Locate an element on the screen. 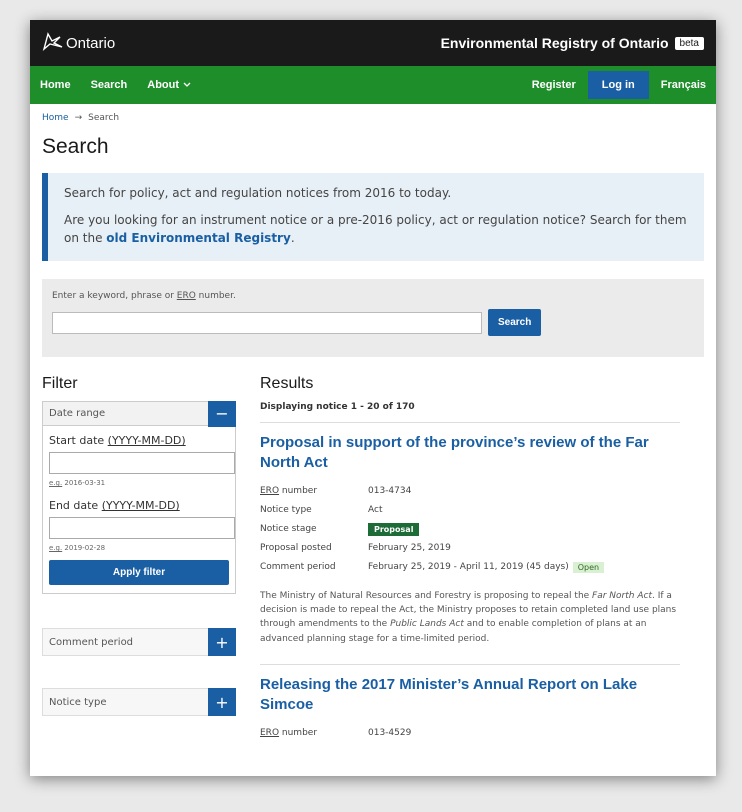  logo-text: Ontario is located at coordinates (91, 43).